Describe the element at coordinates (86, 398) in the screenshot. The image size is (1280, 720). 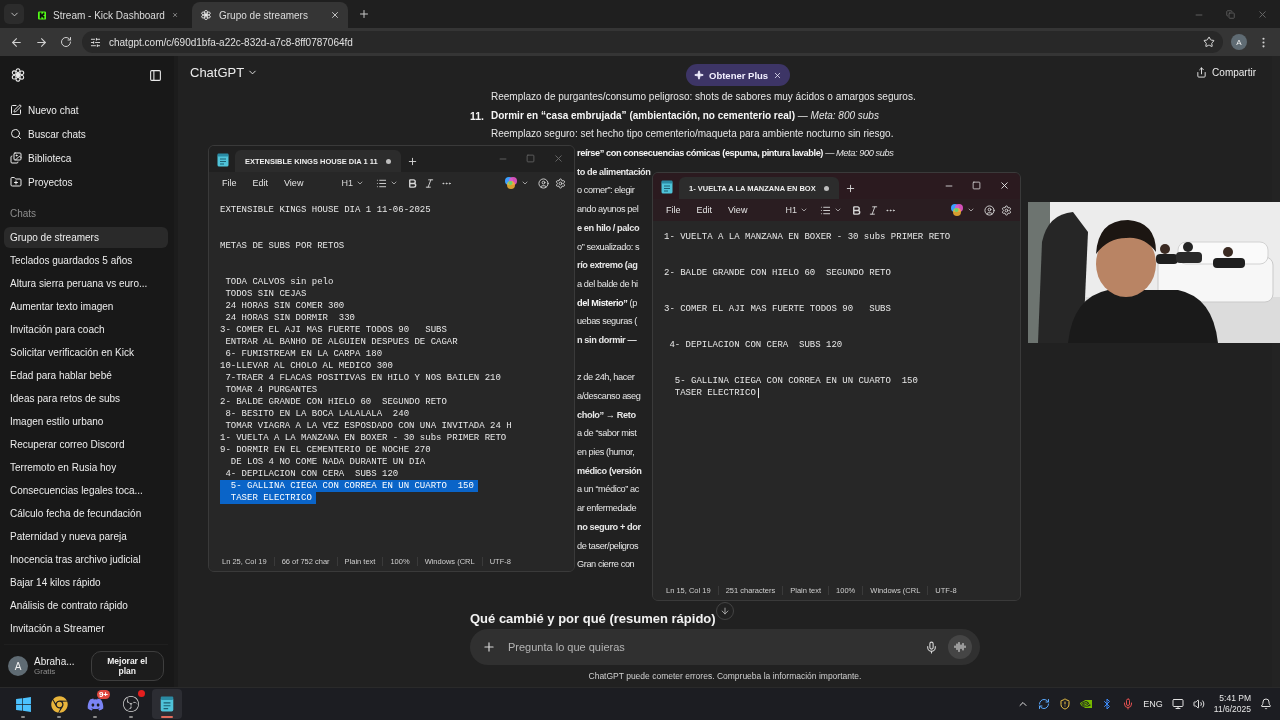
I see `chat-history-item: Ideas para retos de subs` at that location.